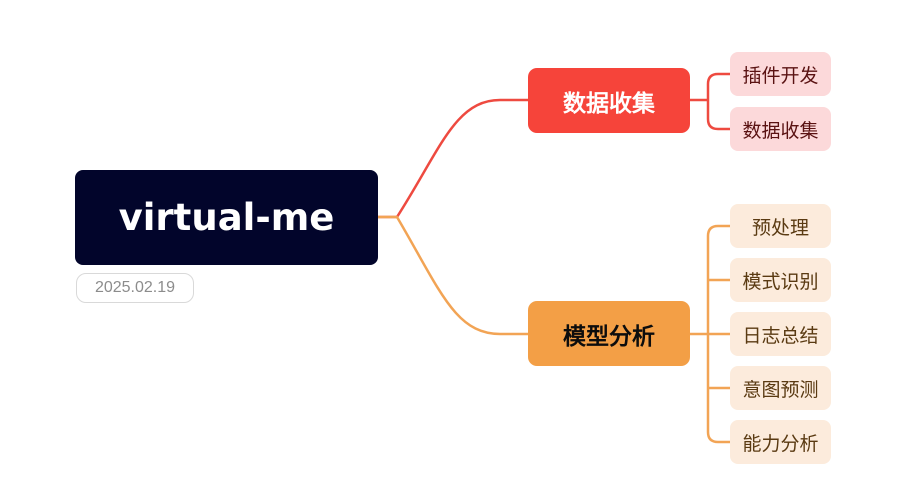 This screenshot has width=906, height=499. I want to click on root-node: virtual-me, so click(226, 217).